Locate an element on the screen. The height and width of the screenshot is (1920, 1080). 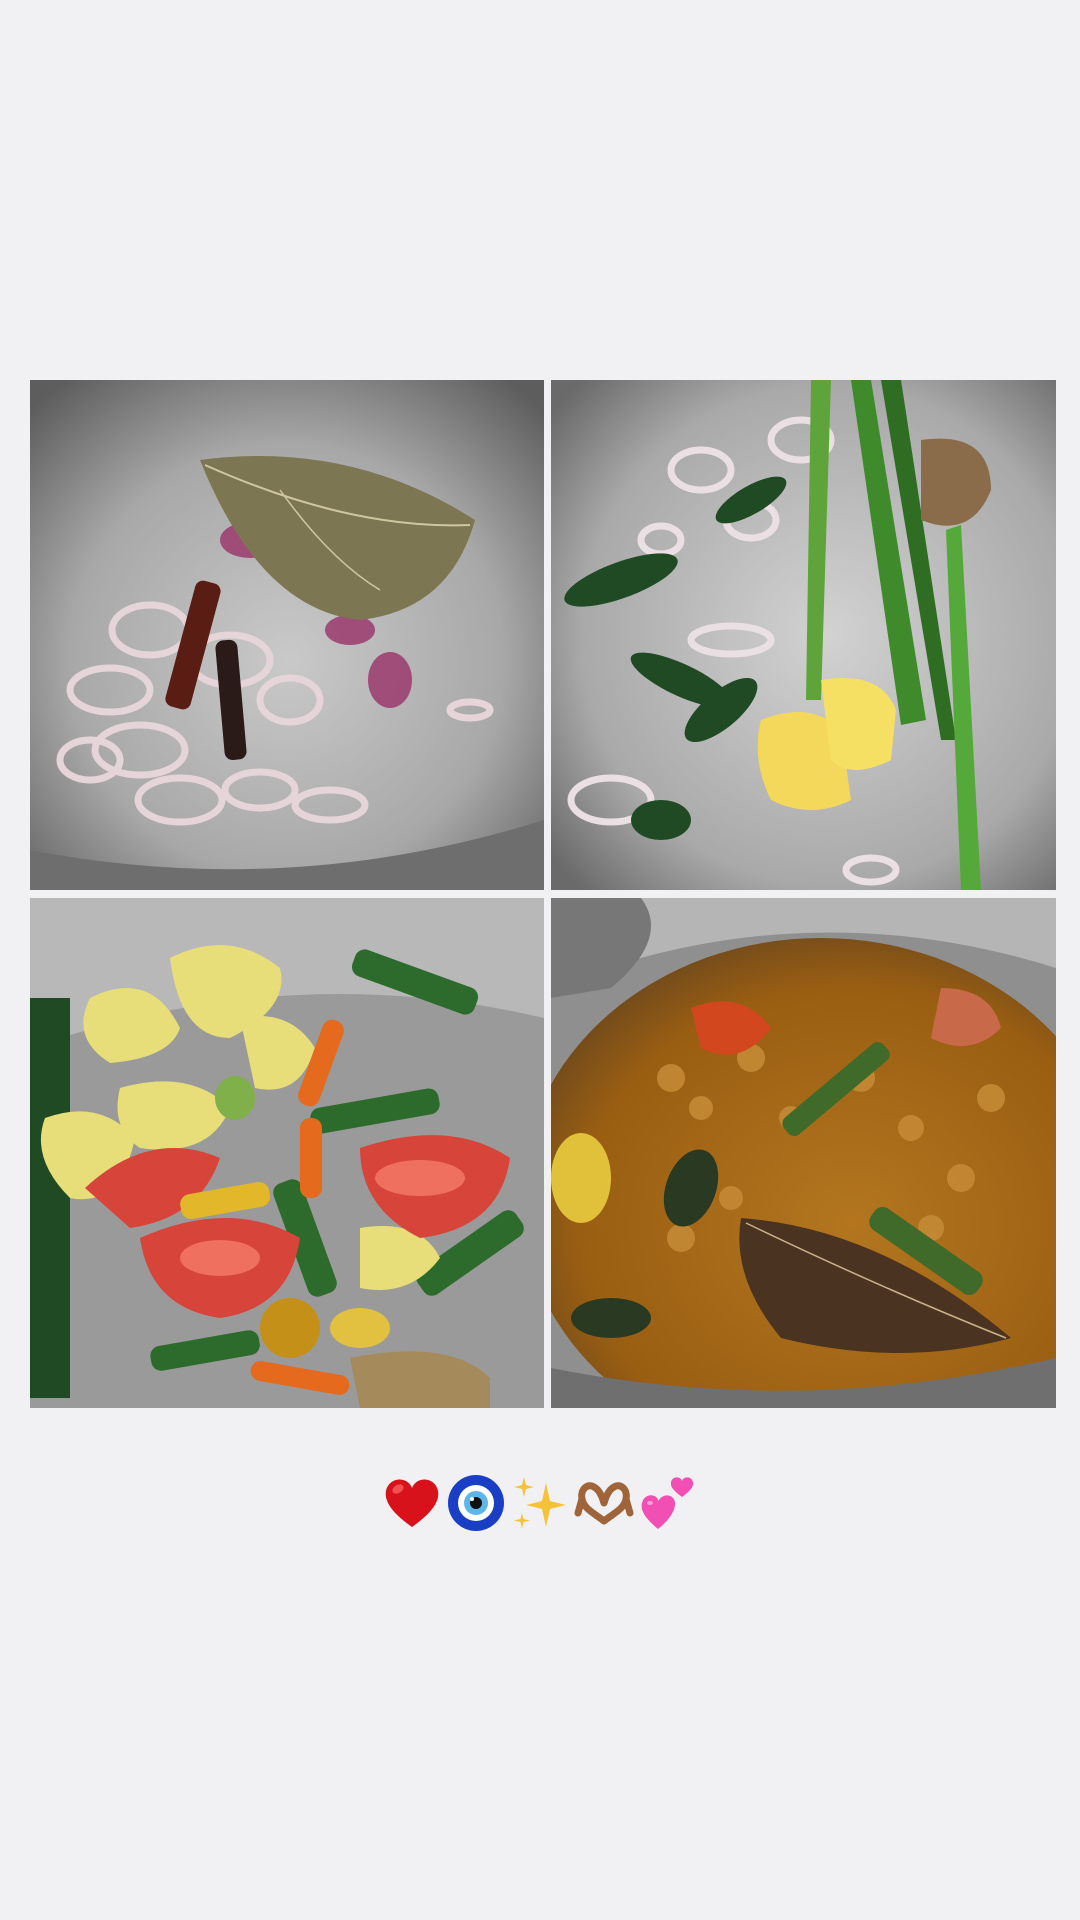
two-hearts-icon is located at coordinates (668, 1503).